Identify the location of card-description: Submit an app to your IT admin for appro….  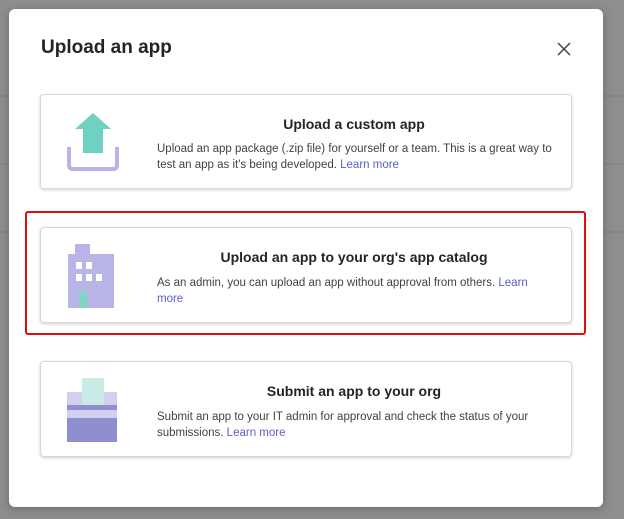
(355, 425).